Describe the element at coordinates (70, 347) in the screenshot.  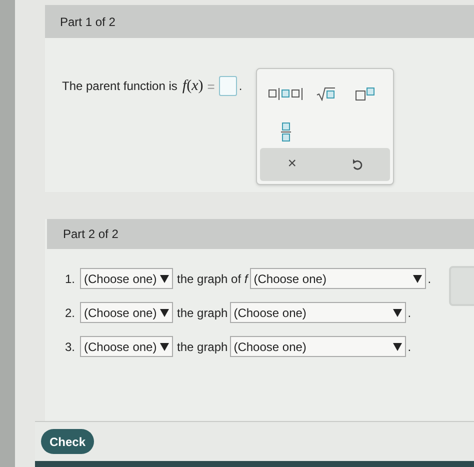
I see `item-number: 3.` at that location.